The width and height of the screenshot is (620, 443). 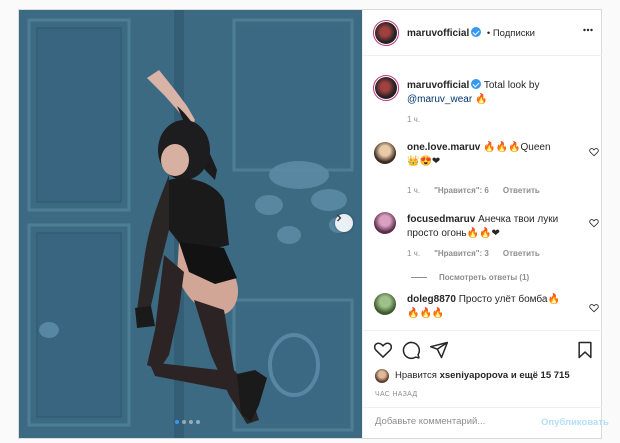 I want to click on caption-text: Total look by, so click(x=511, y=85).